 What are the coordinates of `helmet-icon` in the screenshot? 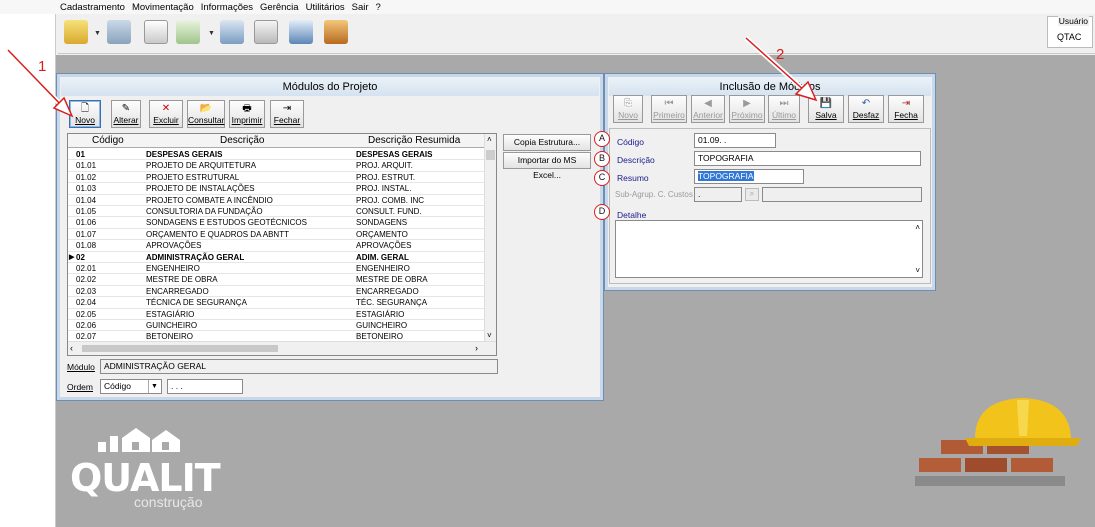 It's located at (998, 442).